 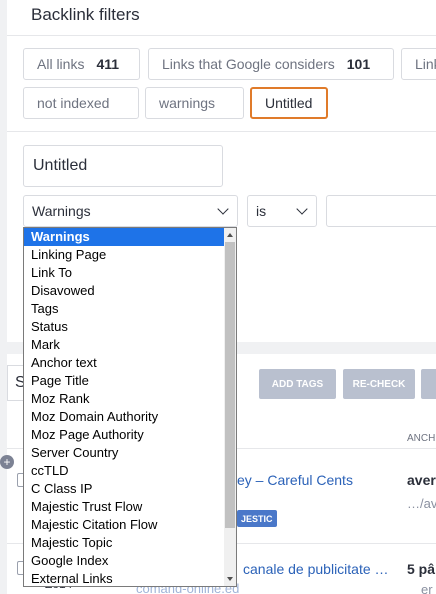 What do you see at coordinates (230, 579) in the screenshot?
I see `scroll-down-arrow-icon` at bounding box center [230, 579].